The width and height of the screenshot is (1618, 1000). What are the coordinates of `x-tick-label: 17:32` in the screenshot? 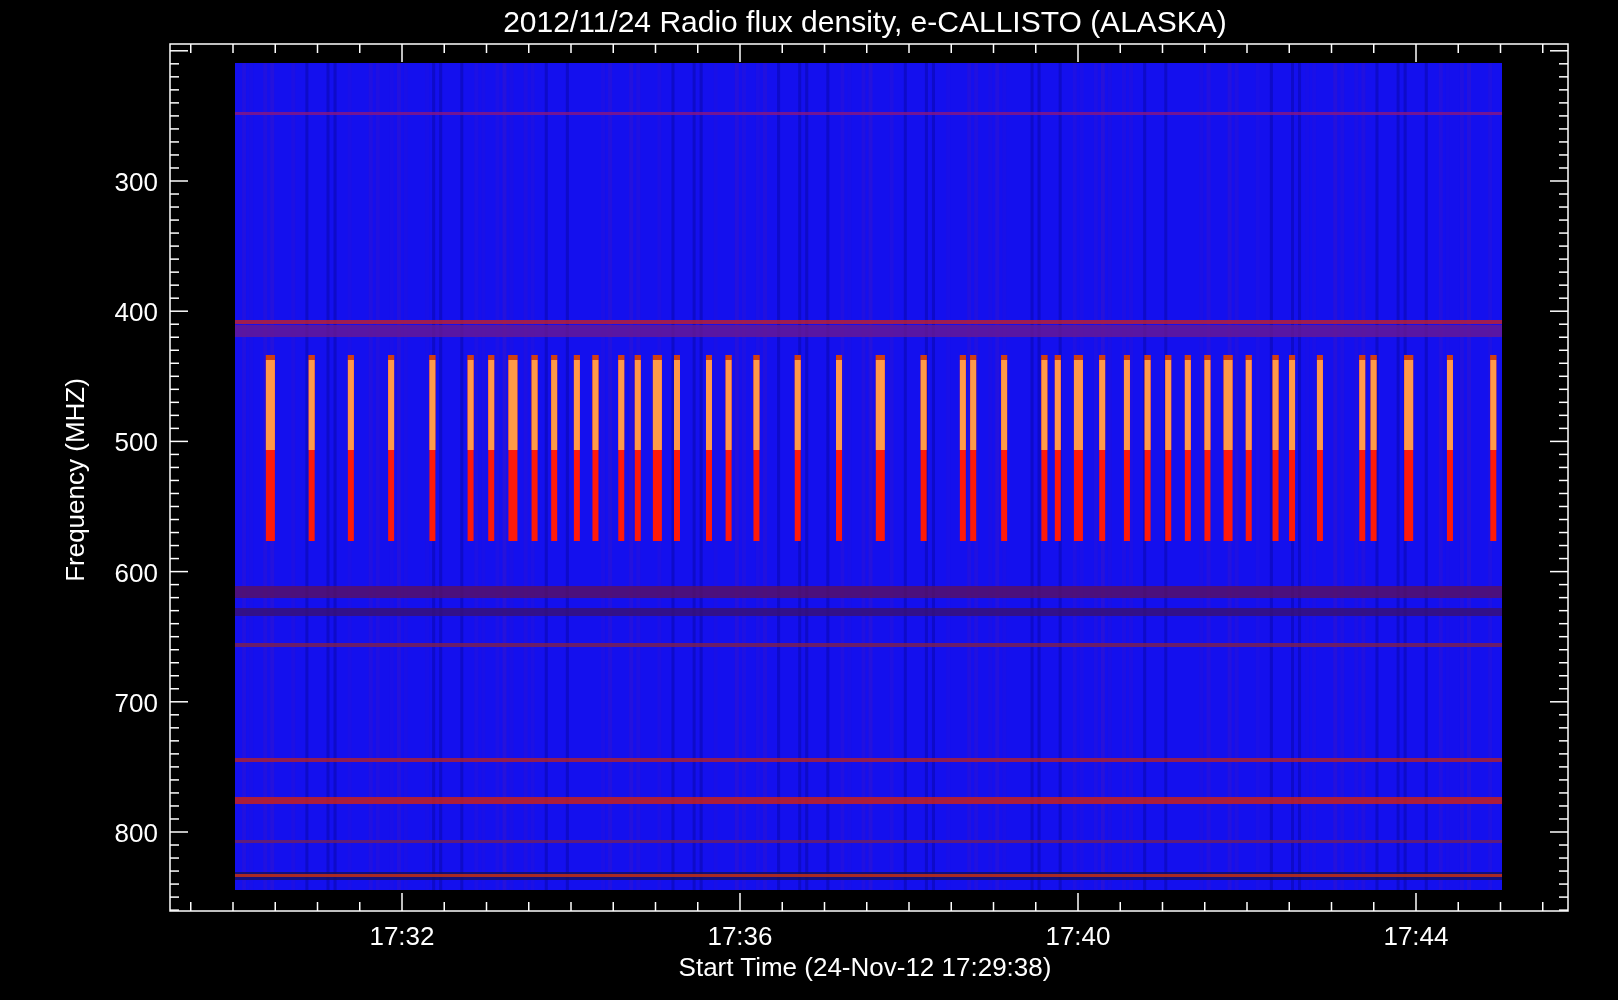 It's located at (402, 936).